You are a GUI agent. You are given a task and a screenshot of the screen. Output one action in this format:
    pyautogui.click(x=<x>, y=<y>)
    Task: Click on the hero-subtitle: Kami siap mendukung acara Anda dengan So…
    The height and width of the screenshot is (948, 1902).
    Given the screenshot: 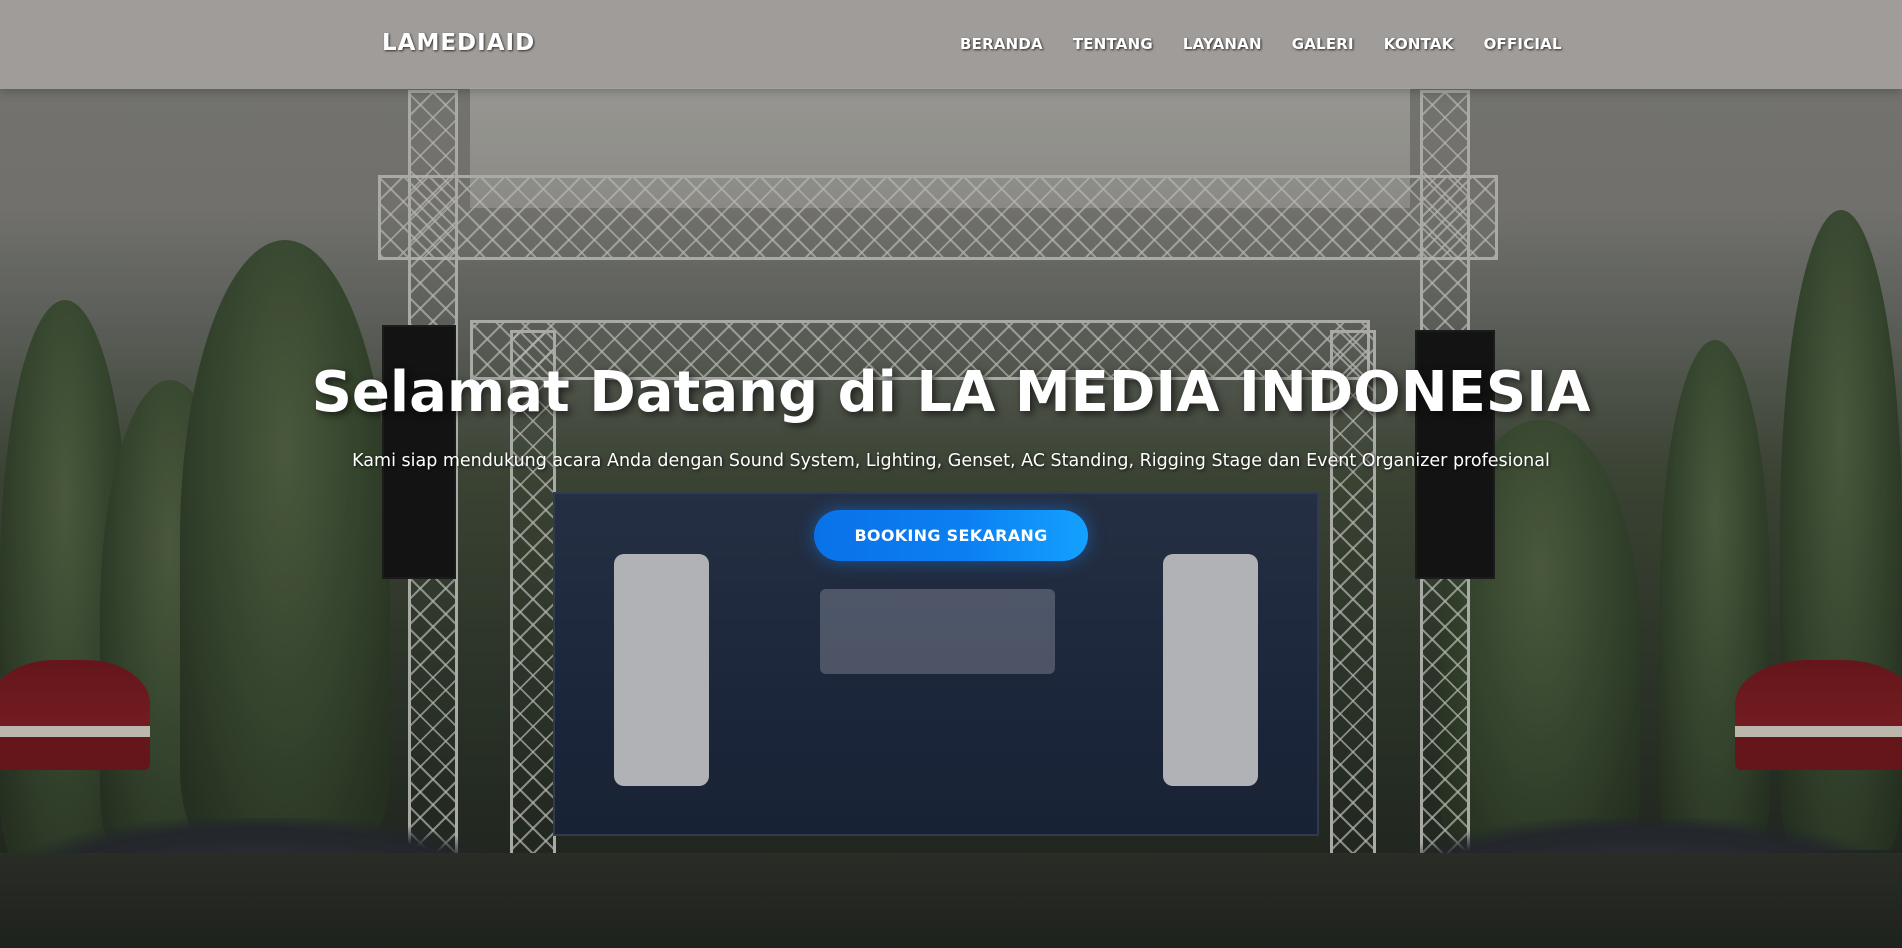 What is the action you would take?
    pyautogui.click(x=951, y=461)
    